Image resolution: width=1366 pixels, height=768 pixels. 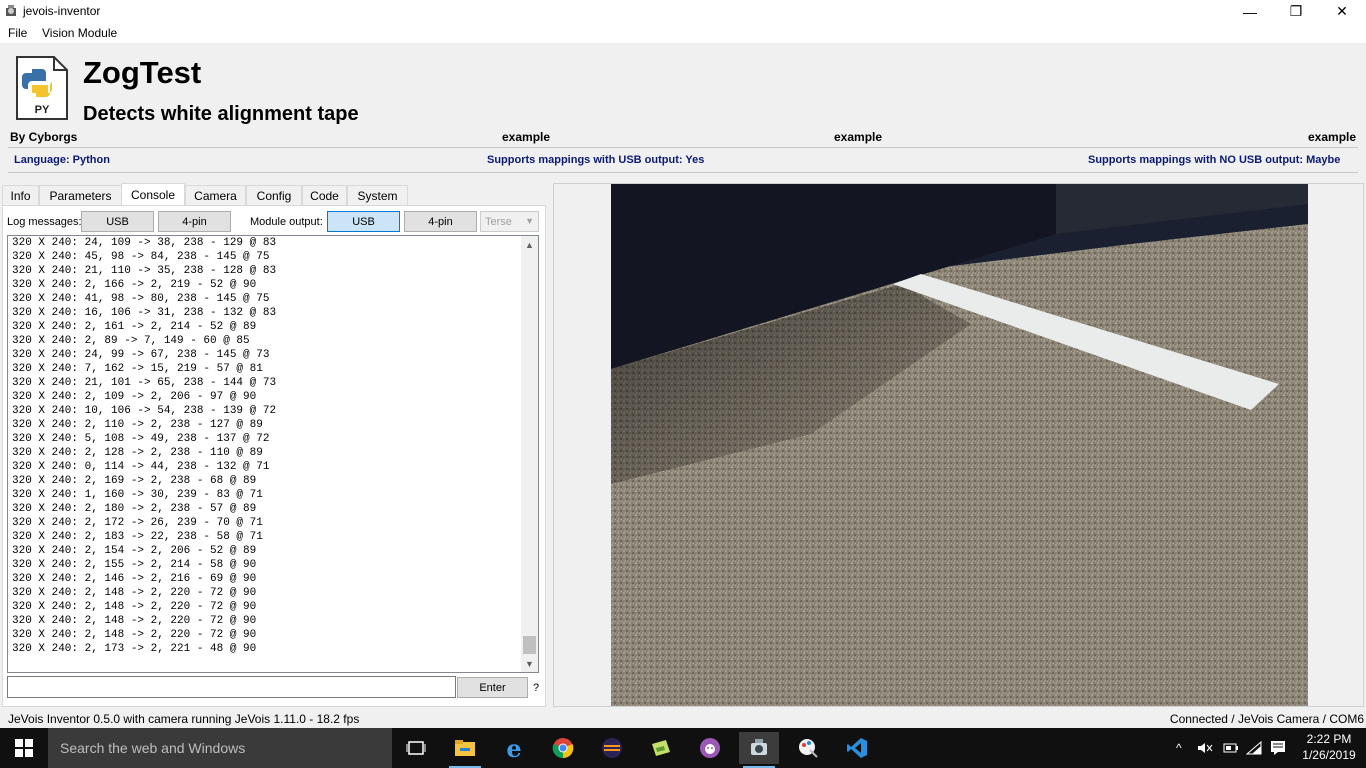 What do you see at coordinates (683, 11) in the screenshot?
I see `title-bar: jevois-inventor — ❐ ✕` at bounding box center [683, 11].